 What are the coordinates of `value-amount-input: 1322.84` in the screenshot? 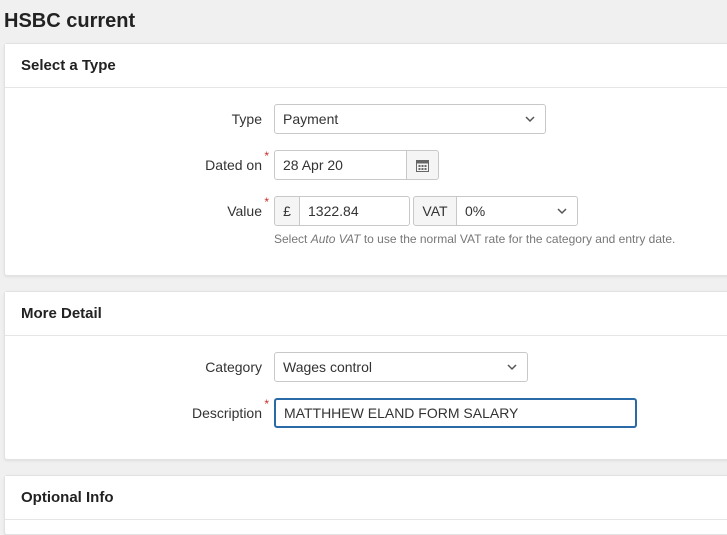 It's located at (354, 211).